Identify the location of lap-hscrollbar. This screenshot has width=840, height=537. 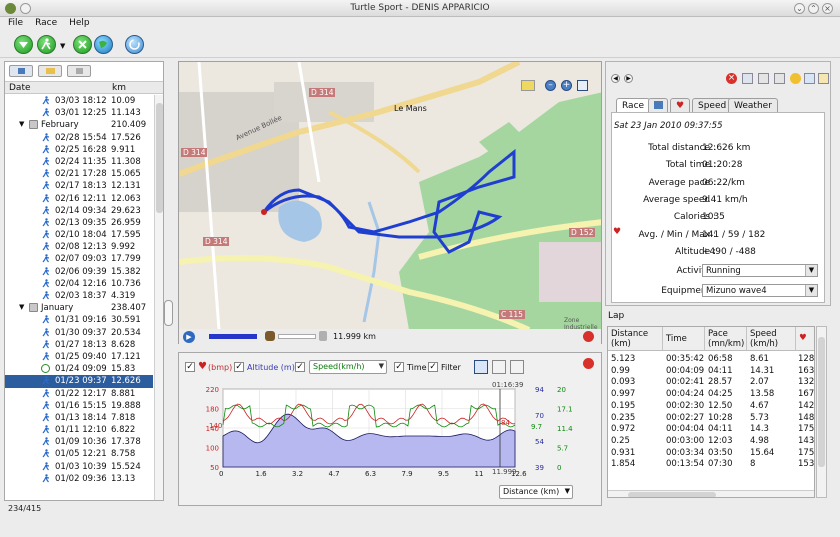
(711, 493).